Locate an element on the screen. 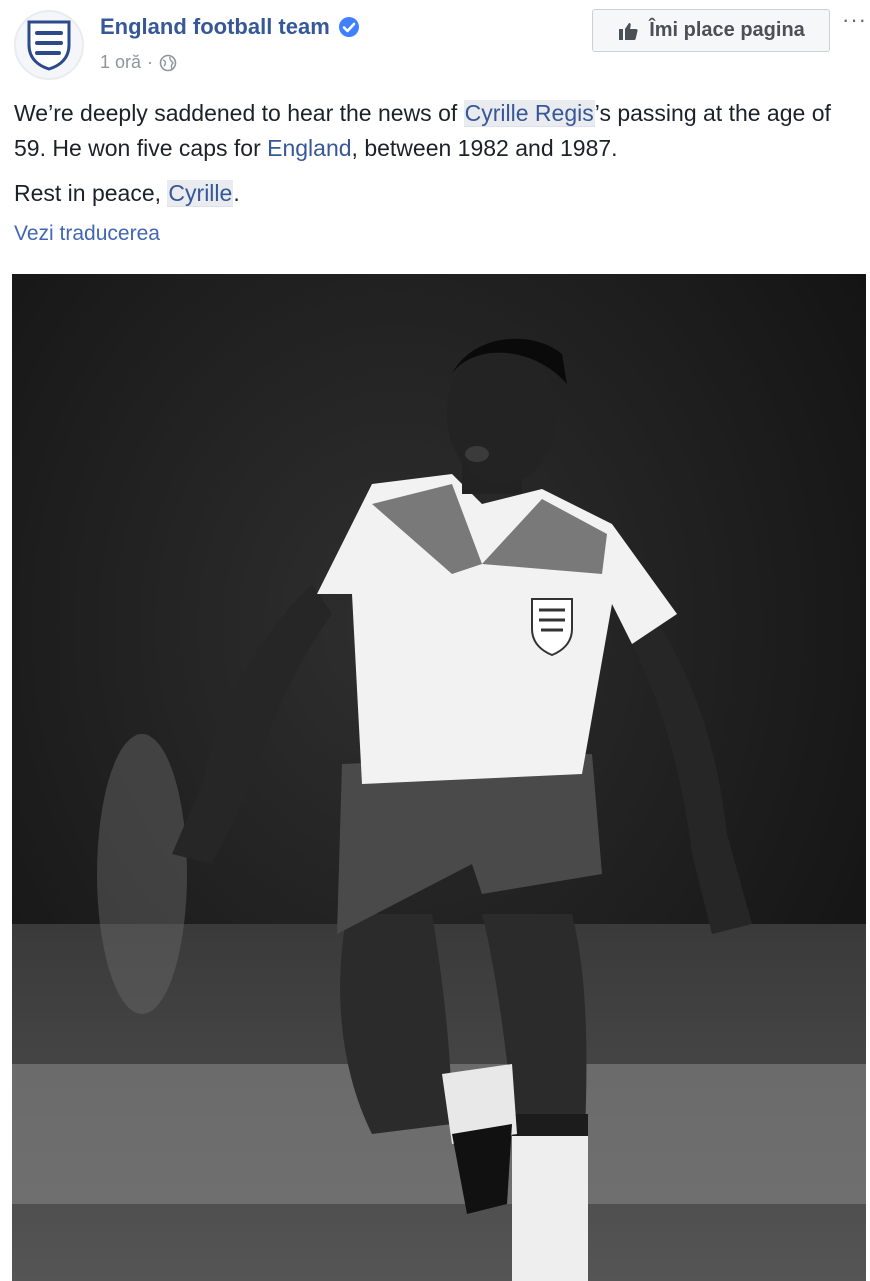 The image size is (870, 1281). like-page-button: Îmi place pagina is located at coordinates (711, 30).